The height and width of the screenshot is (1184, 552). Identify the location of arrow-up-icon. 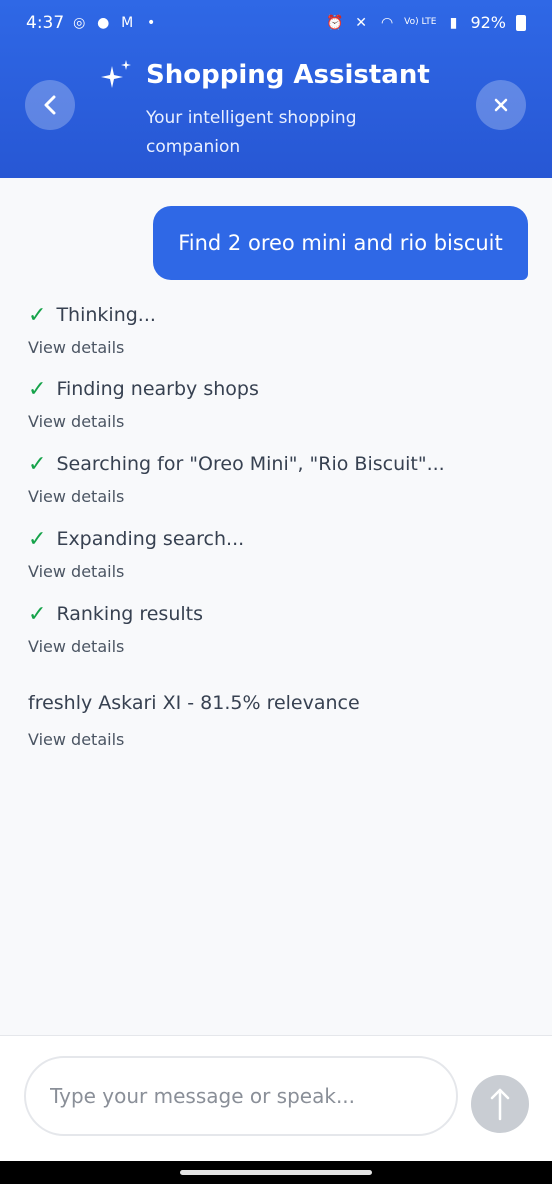
(500, 1104).